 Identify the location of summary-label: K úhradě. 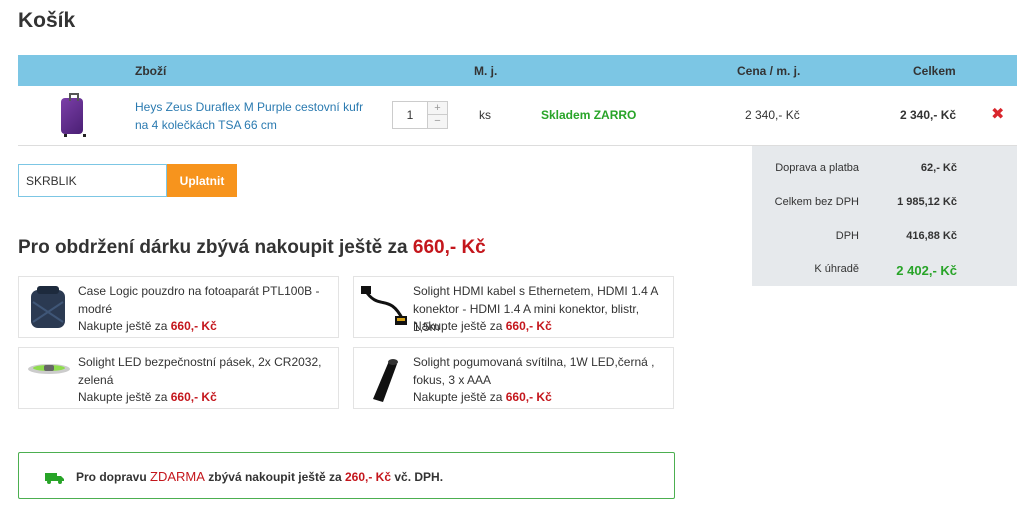
(836, 269).